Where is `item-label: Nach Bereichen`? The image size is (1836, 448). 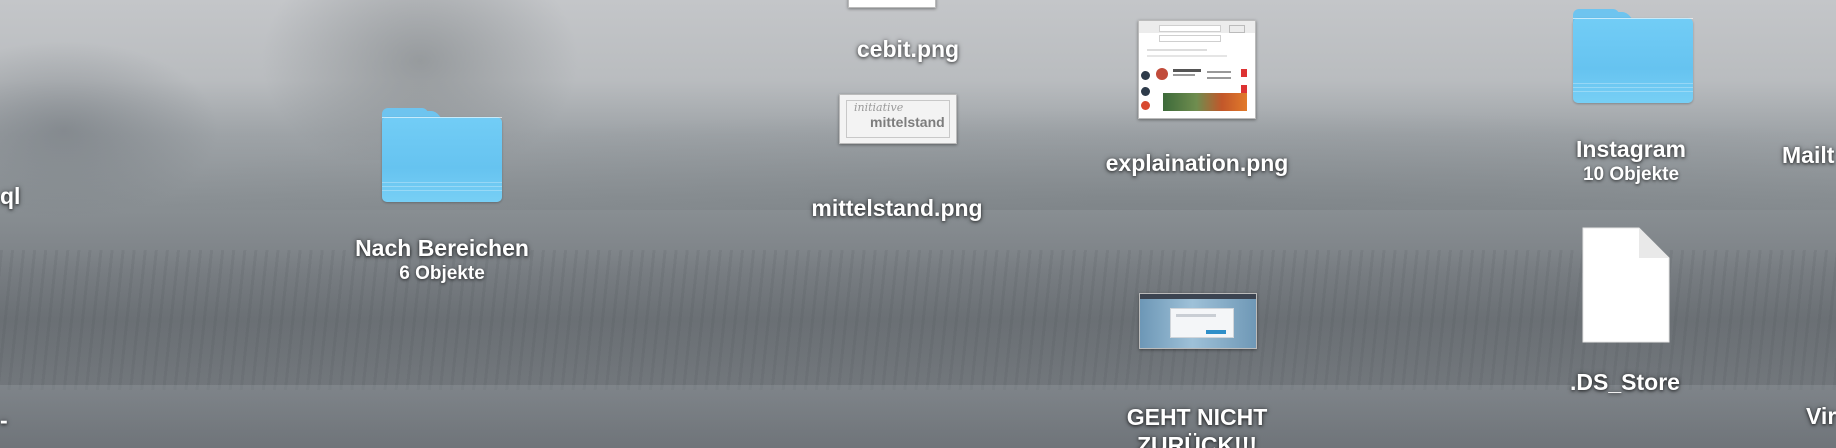
item-label: Nach Bereichen is located at coordinates (442, 248).